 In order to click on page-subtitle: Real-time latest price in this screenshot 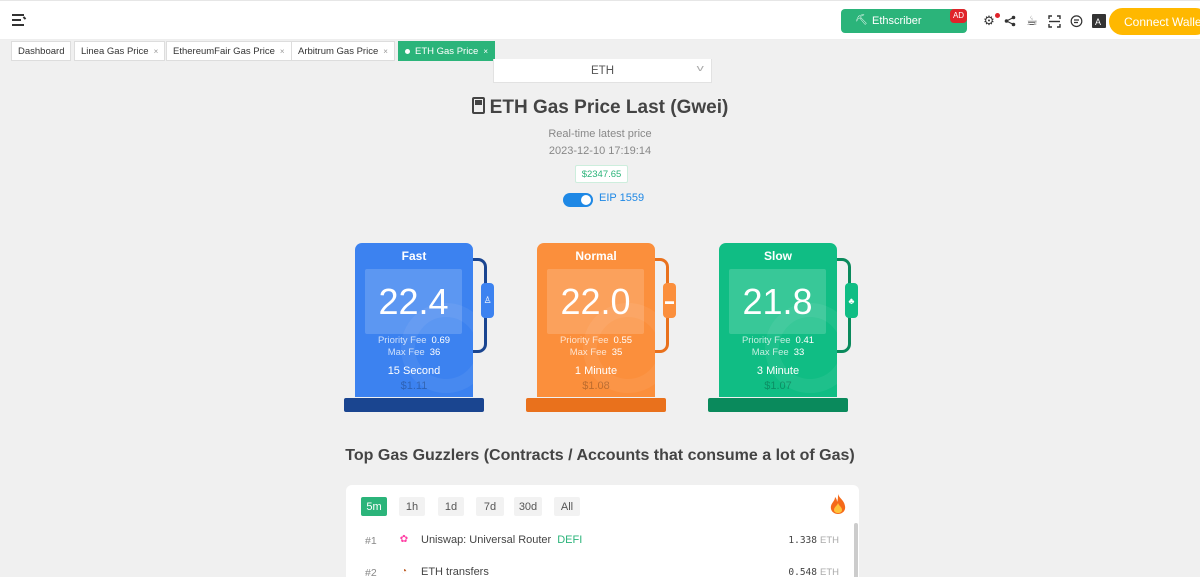, I will do `click(600, 134)`.